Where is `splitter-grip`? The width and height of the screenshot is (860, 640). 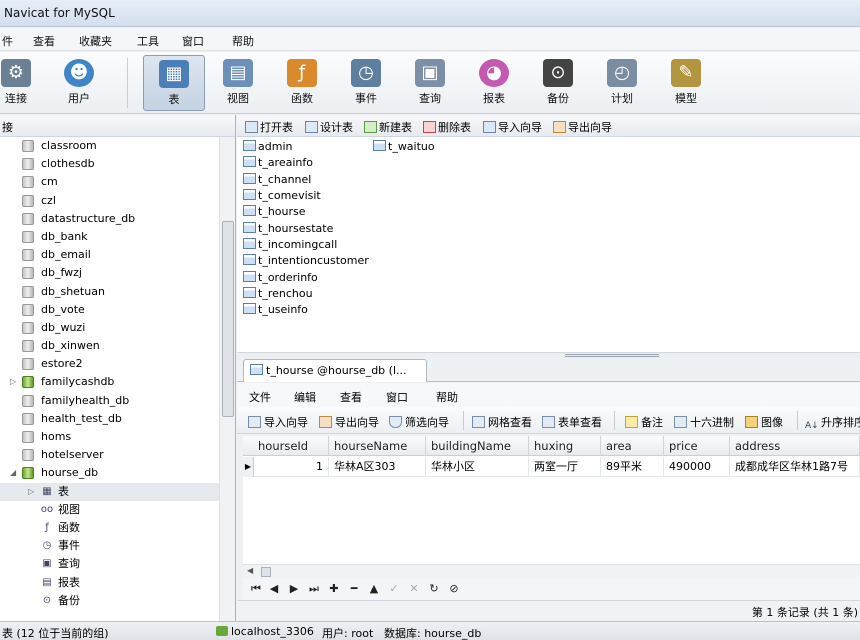 splitter-grip is located at coordinates (612, 355).